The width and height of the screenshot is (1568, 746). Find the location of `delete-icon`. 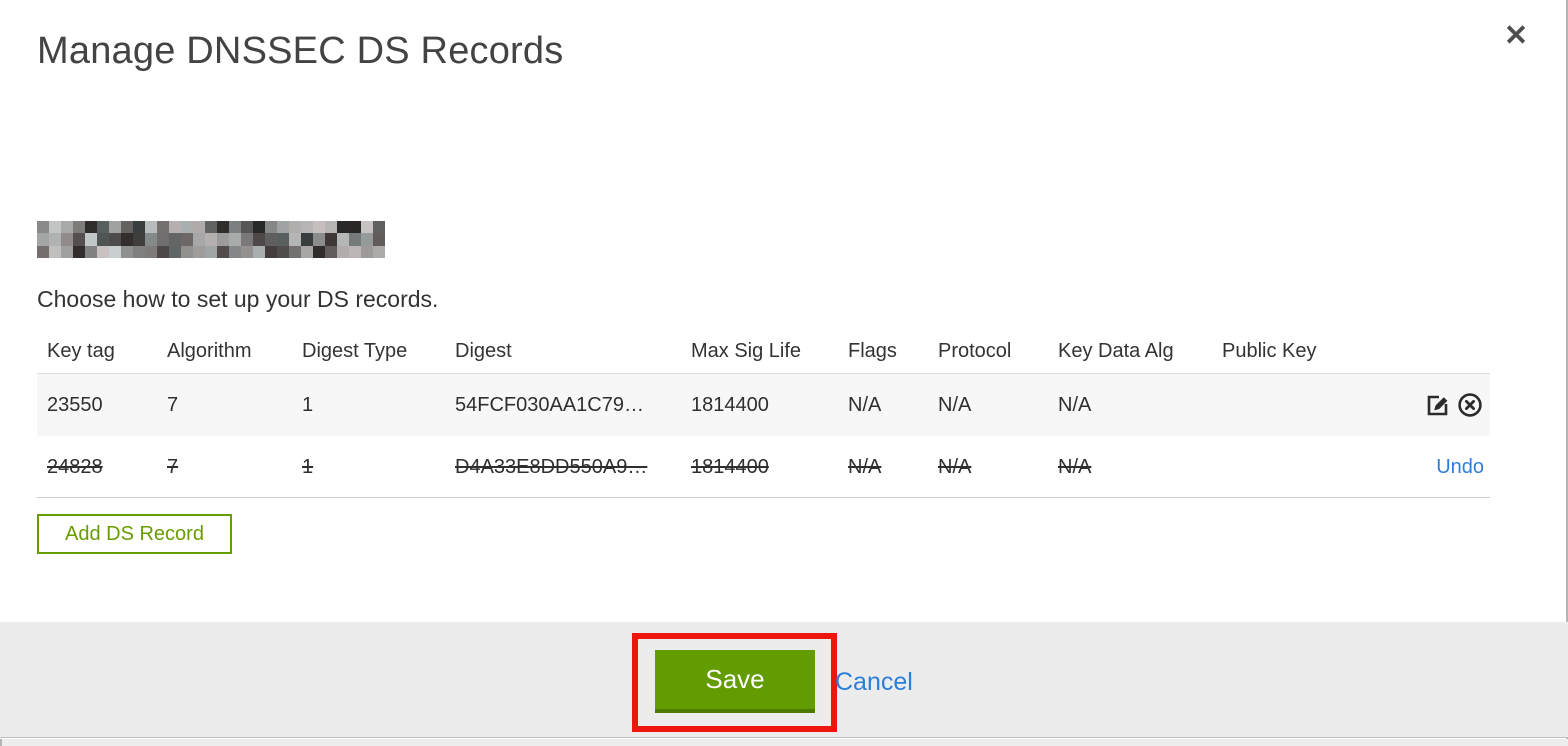

delete-icon is located at coordinates (1470, 405).